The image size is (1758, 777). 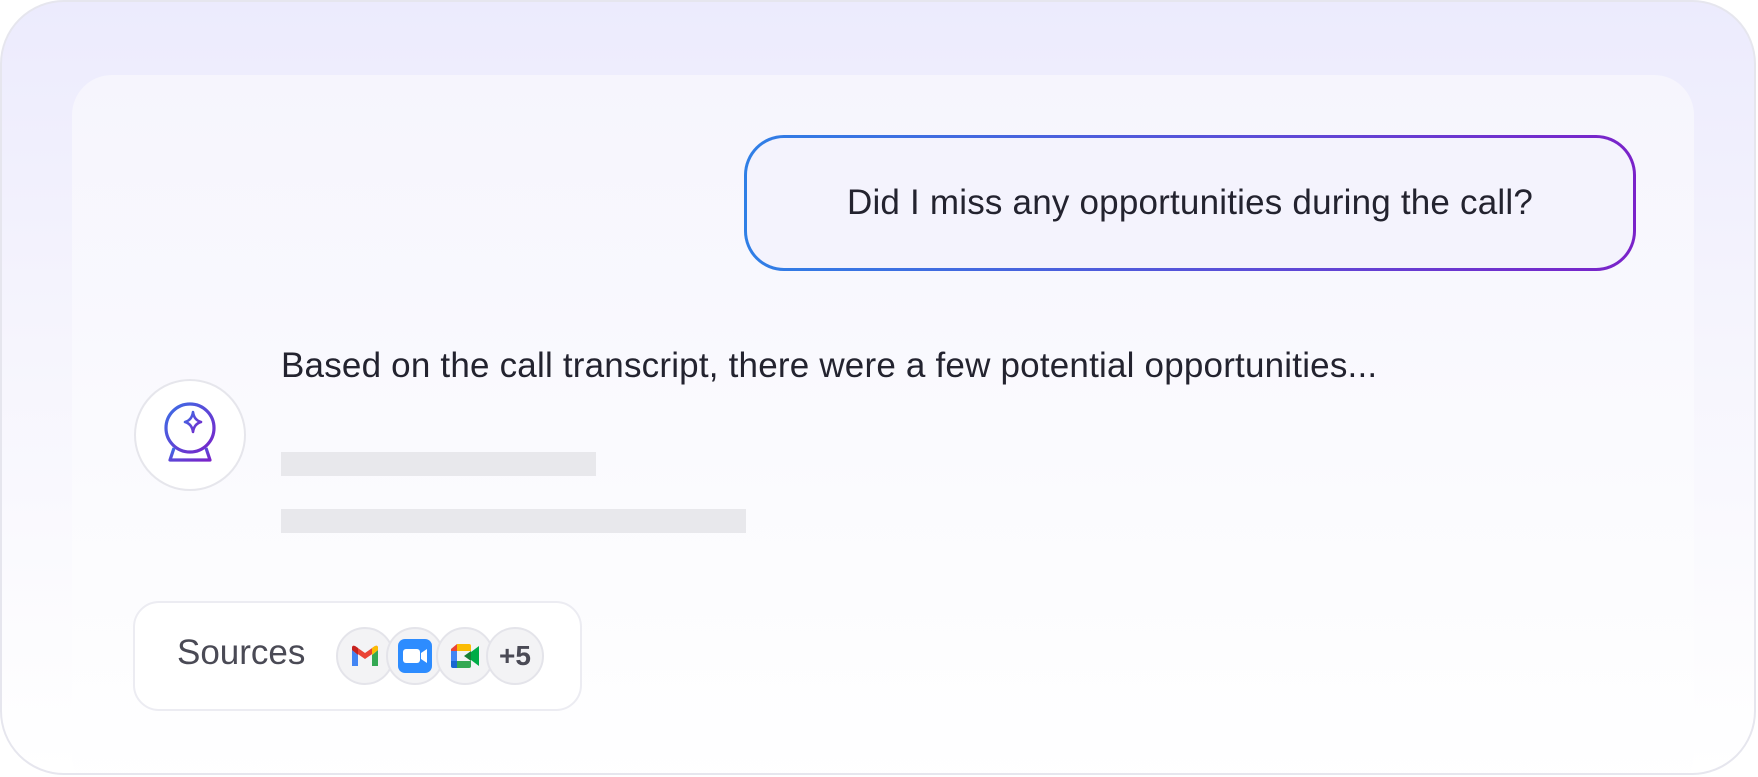 I want to click on assistant-avatar, so click(x=190, y=435).